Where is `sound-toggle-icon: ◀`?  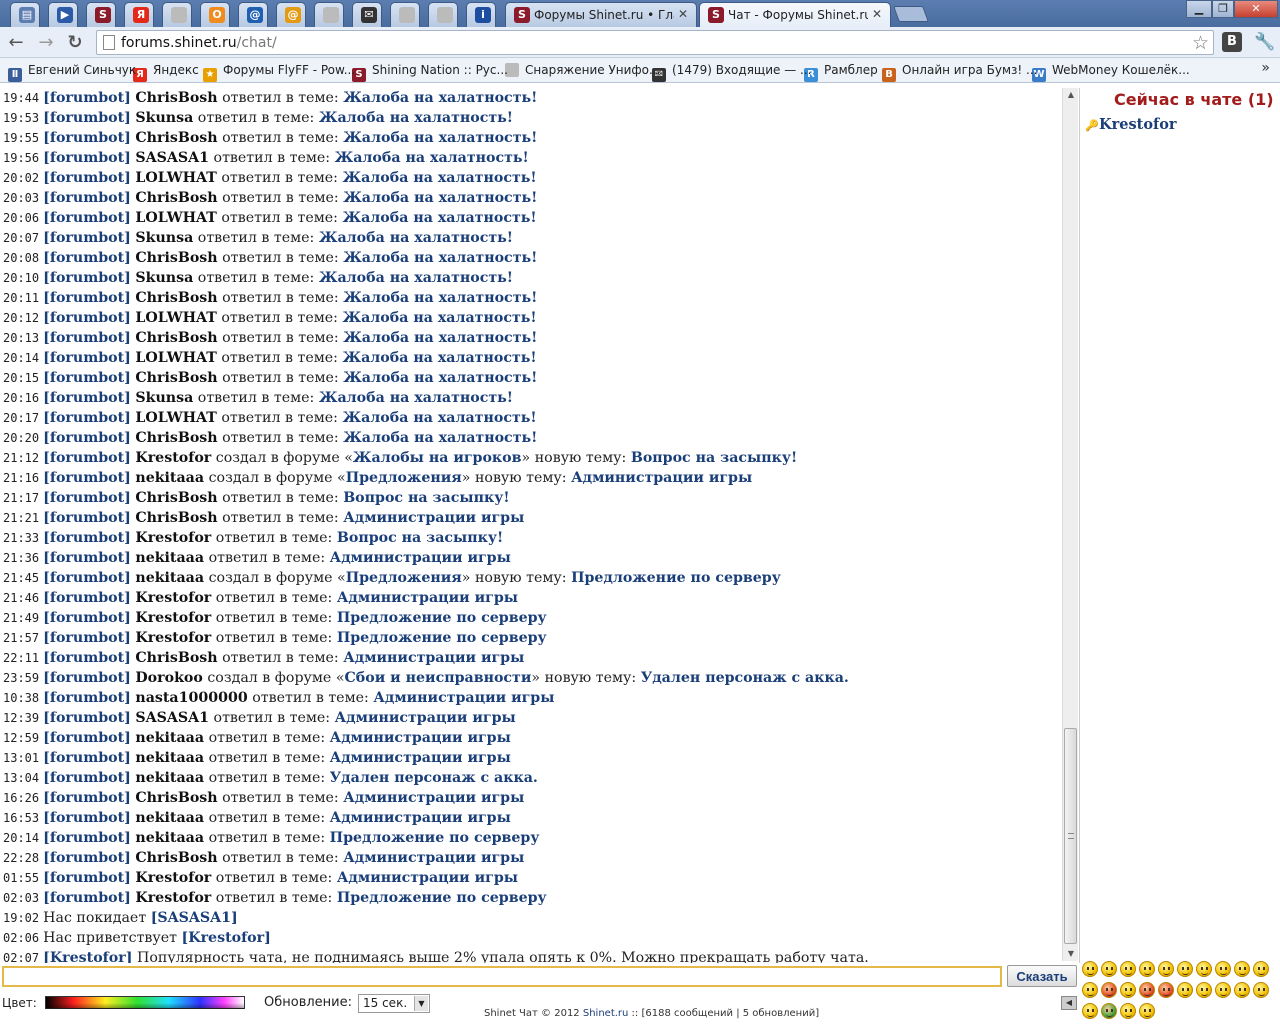
sound-toggle-icon: ◀ is located at coordinates (1069, 1003).